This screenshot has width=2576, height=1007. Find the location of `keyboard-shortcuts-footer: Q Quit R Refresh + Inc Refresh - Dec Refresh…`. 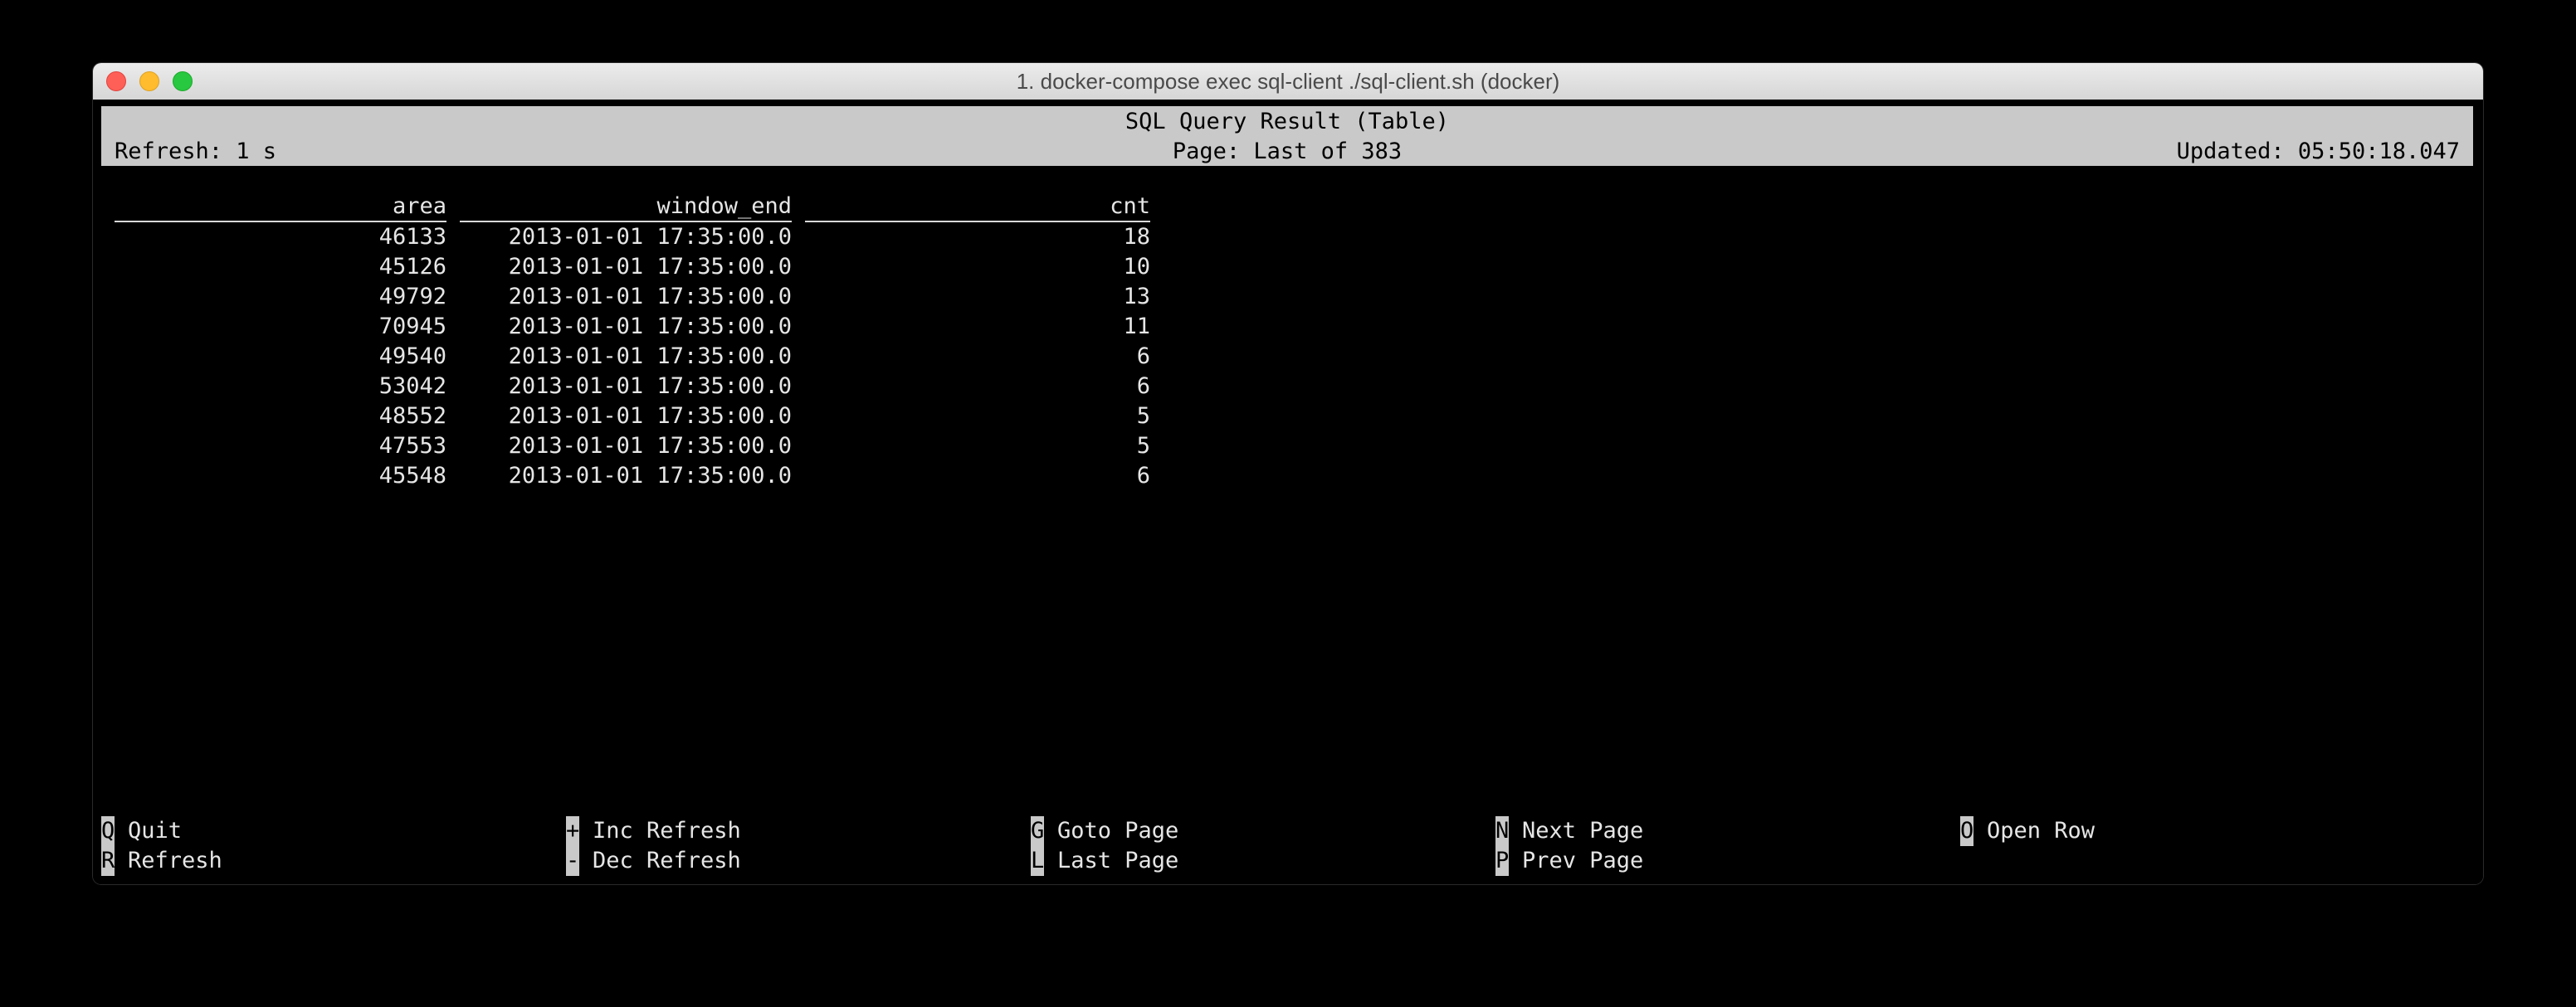

keyboard-shortcuts-footer: Q Quit R Refresh + Inc Refresh - Dec Refresh… is located at coordinates (1287, 846).